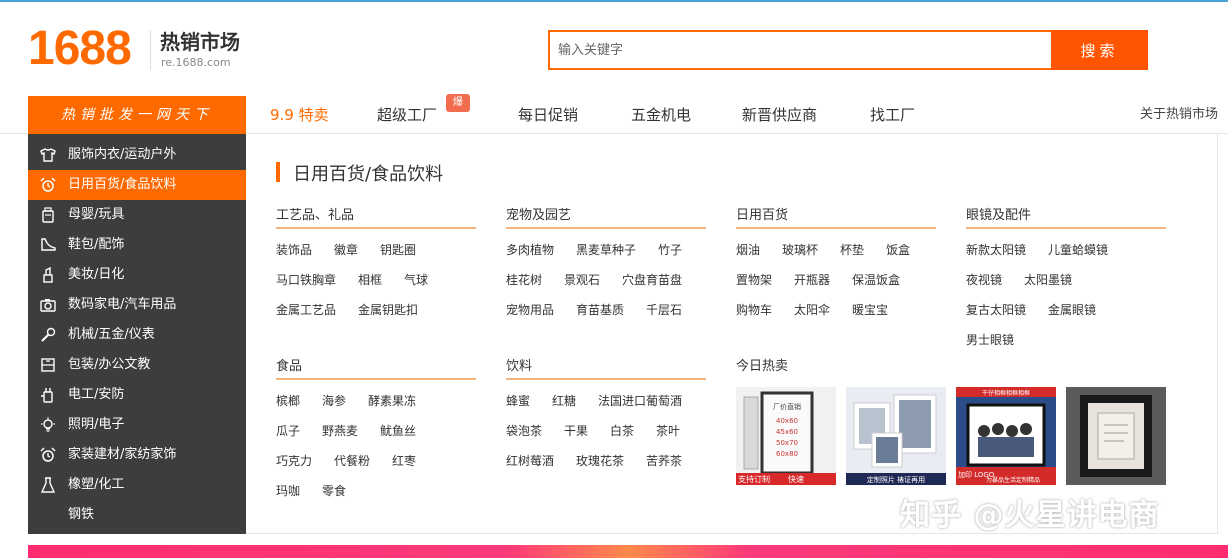 Image resolution: width=1228 pixels, height=558 pixels. I want to click on link-item: 新款太阳镜, so click(996, 250).